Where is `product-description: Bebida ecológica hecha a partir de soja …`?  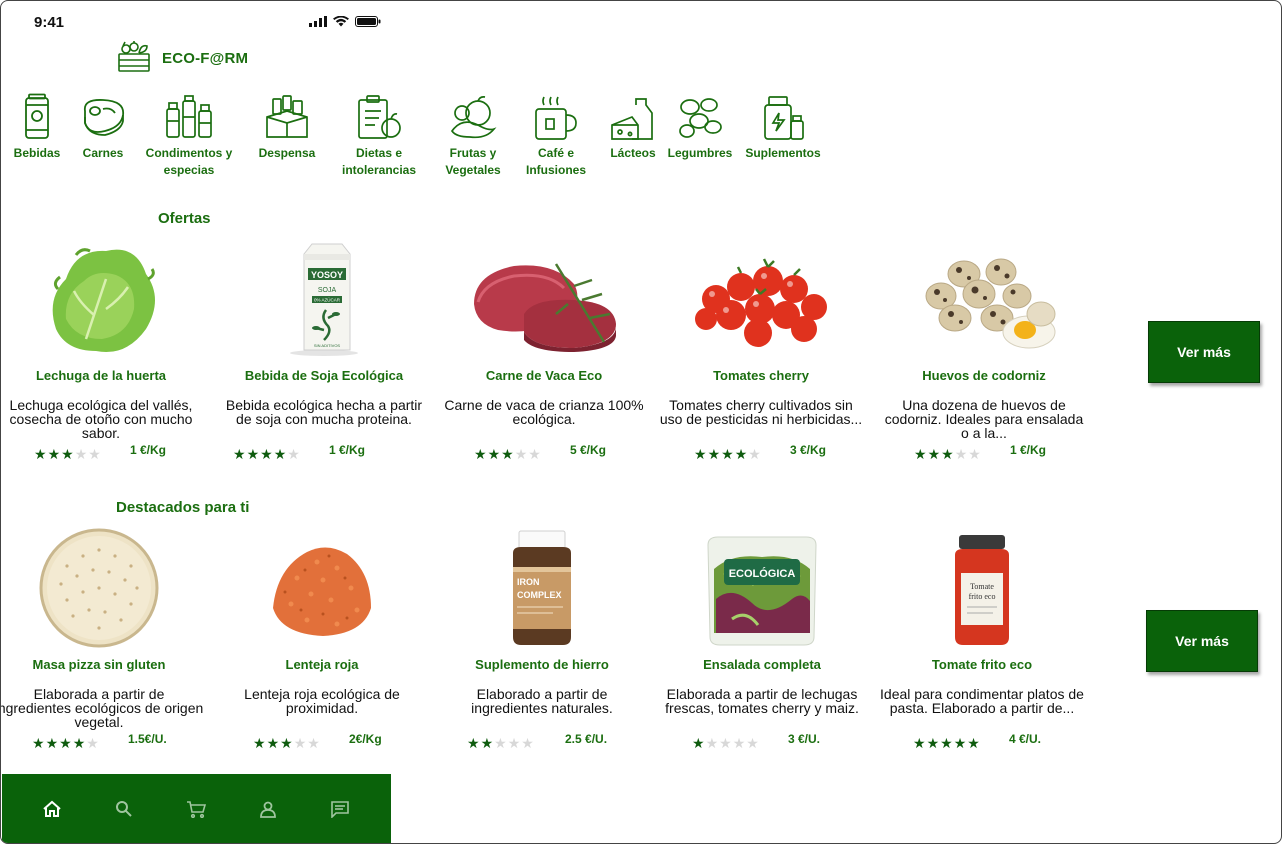
product-description: Bebida ecológica hecha a partir de soja … is located at coordinates (324, 412).